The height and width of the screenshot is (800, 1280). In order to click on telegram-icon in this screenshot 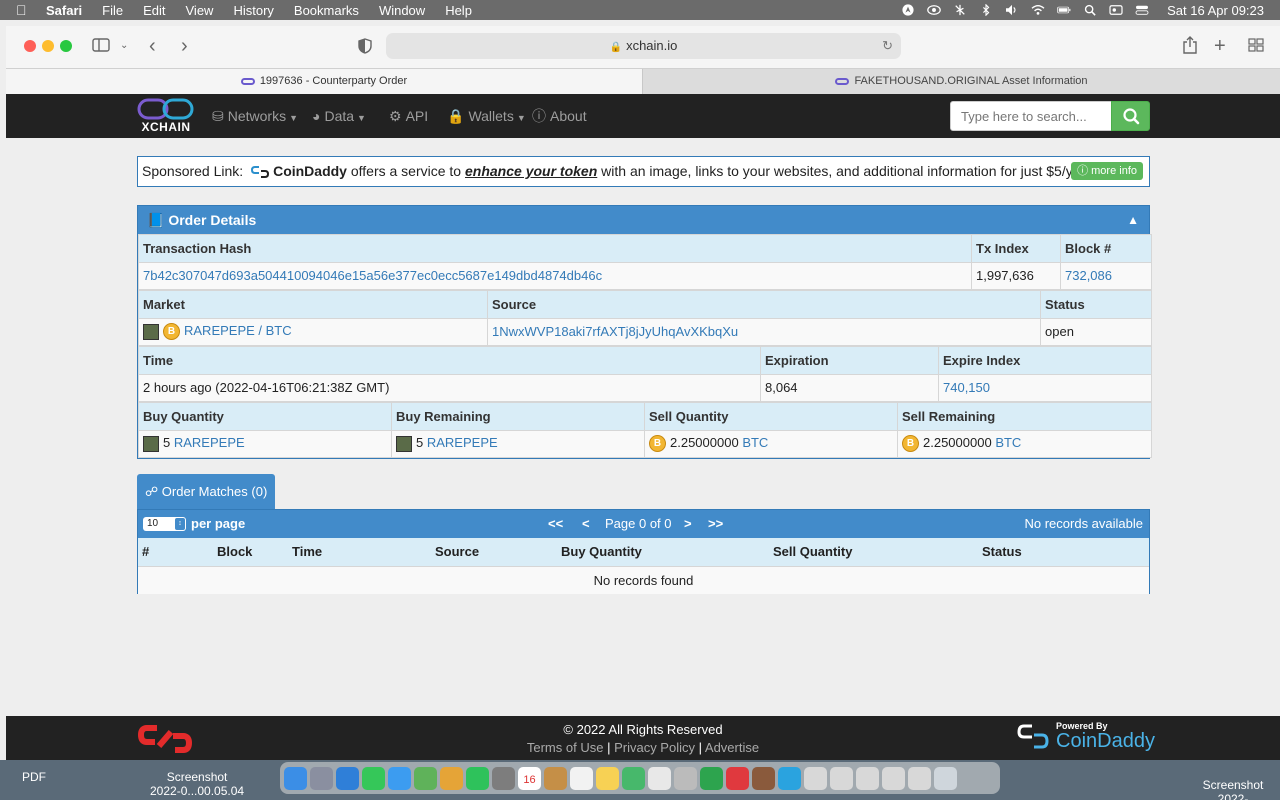, I will do `click(789, 778)`.